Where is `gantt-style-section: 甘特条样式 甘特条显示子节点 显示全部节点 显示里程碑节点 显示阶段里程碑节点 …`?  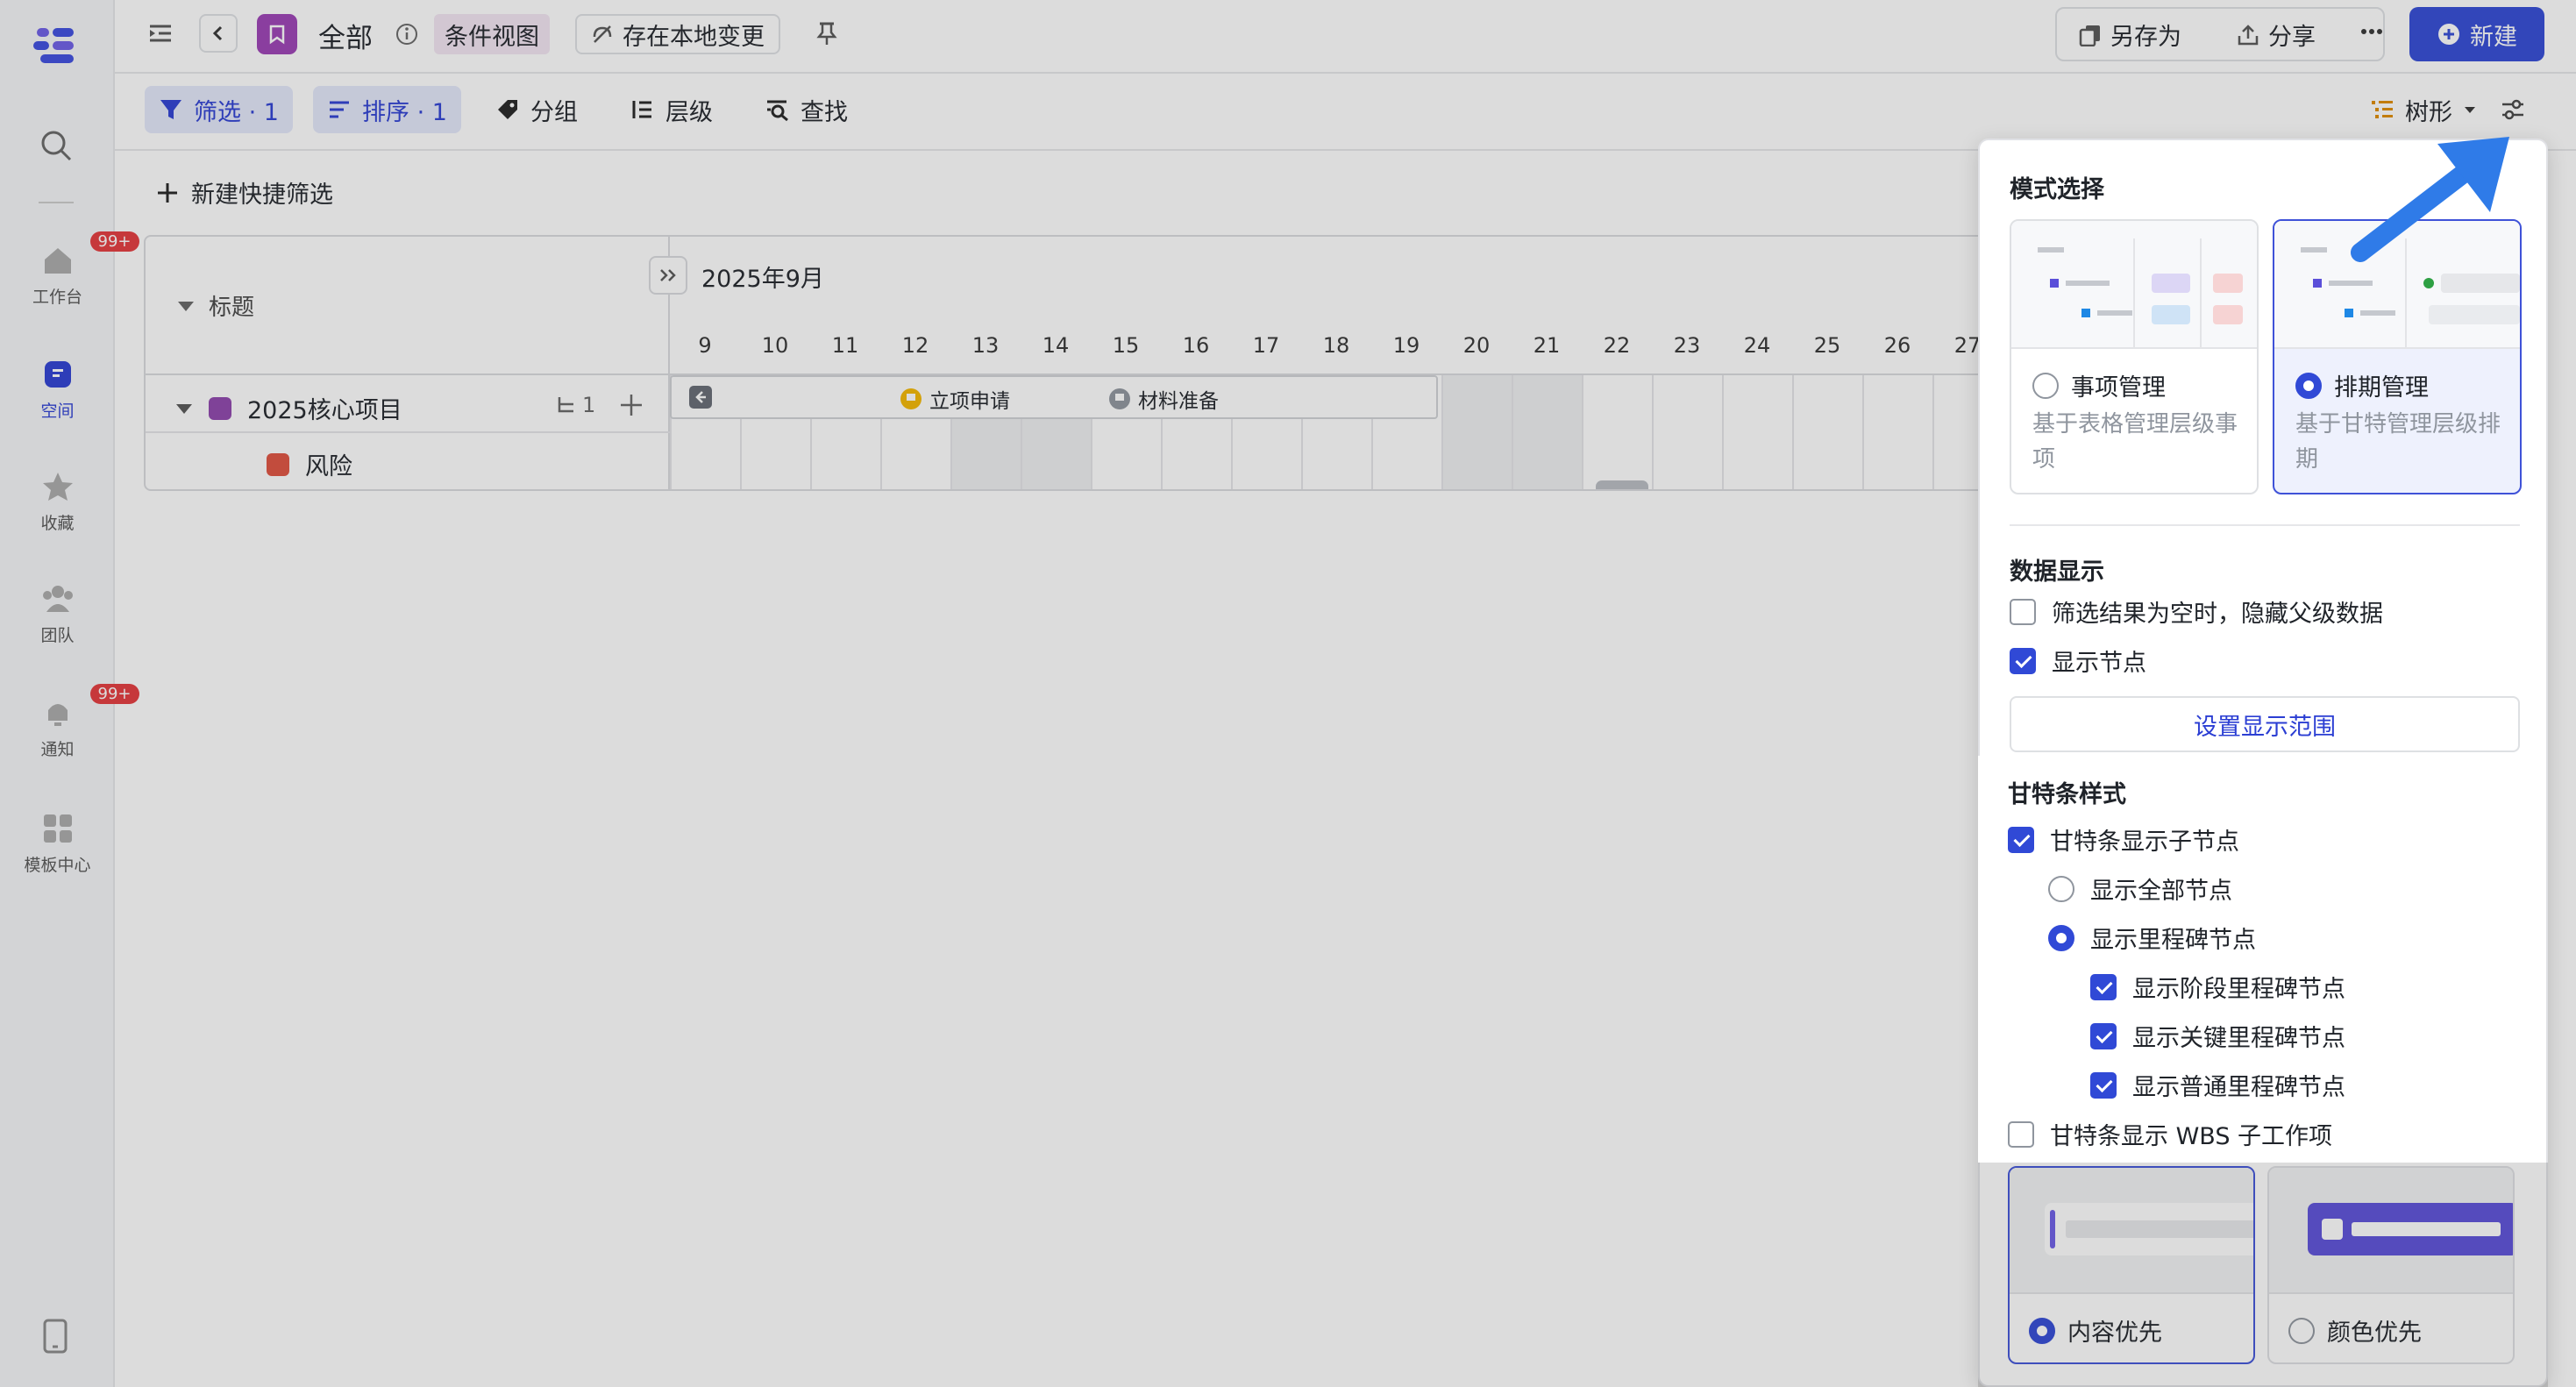
gantt-style-section: 甘特条样式 甘特条显示子节点 显示全部节点 显示里程碑节点 显示阶段里程碑节点 … is located at coordinates (2260, 960).